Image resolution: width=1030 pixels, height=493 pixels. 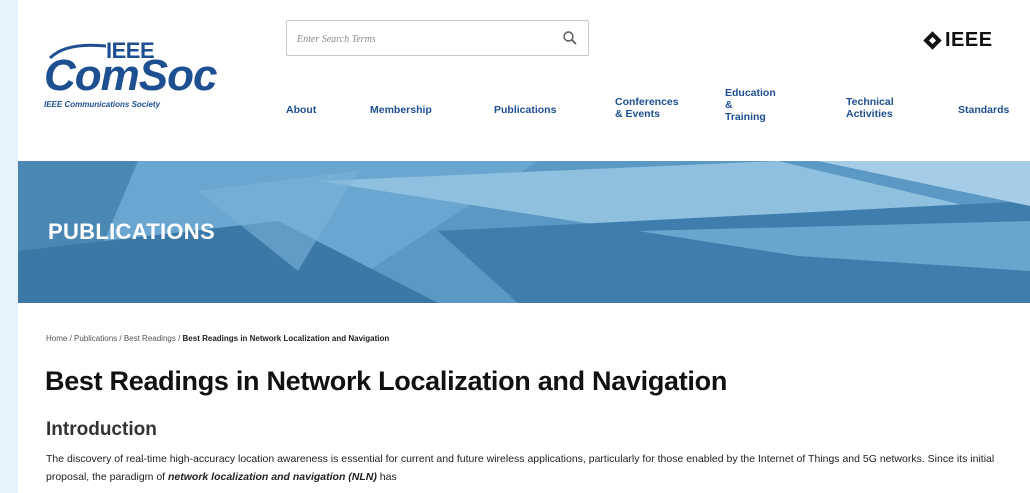 I want to click on search-input, so click(x=417, y=39).